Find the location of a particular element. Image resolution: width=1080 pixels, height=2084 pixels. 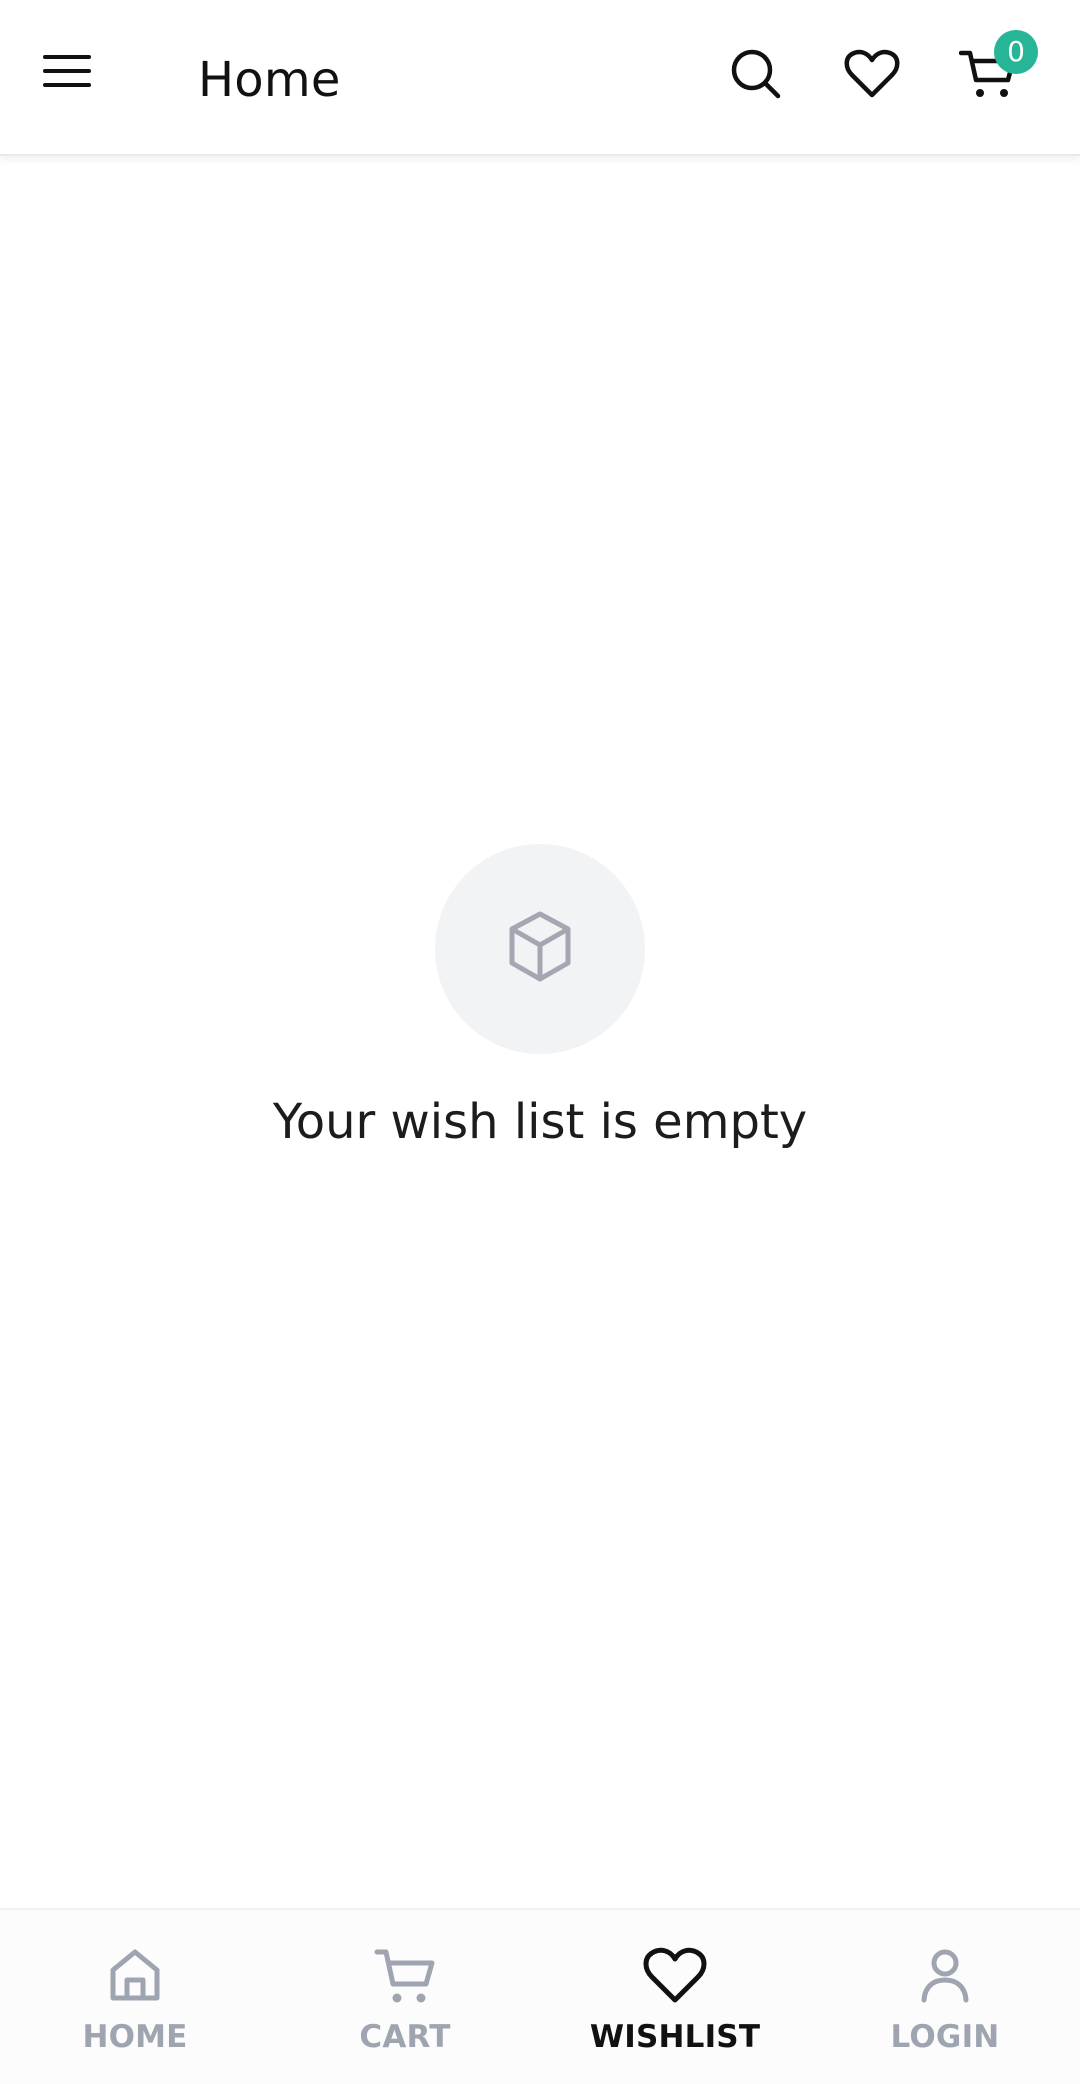

box-icon is located at coordinates (540, 949).